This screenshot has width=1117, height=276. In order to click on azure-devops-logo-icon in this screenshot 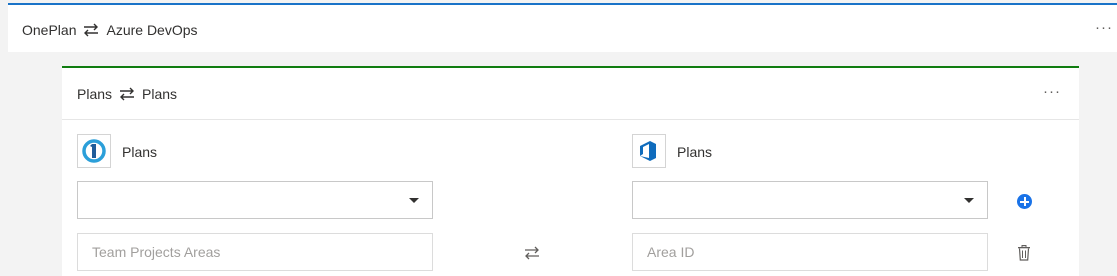, I will do `click(649, 151)`.